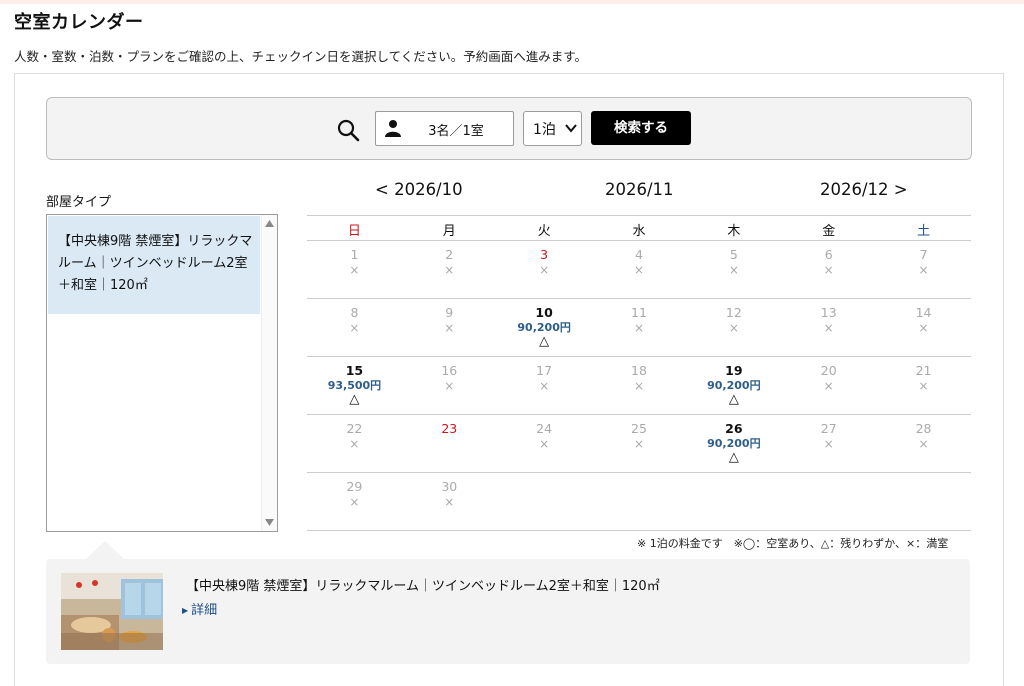 The height and width of the screenshot is (686, 1024). Describe the element at coordinates (449, 443) in the screenshot. I see `calendar-day: 23` at that location.